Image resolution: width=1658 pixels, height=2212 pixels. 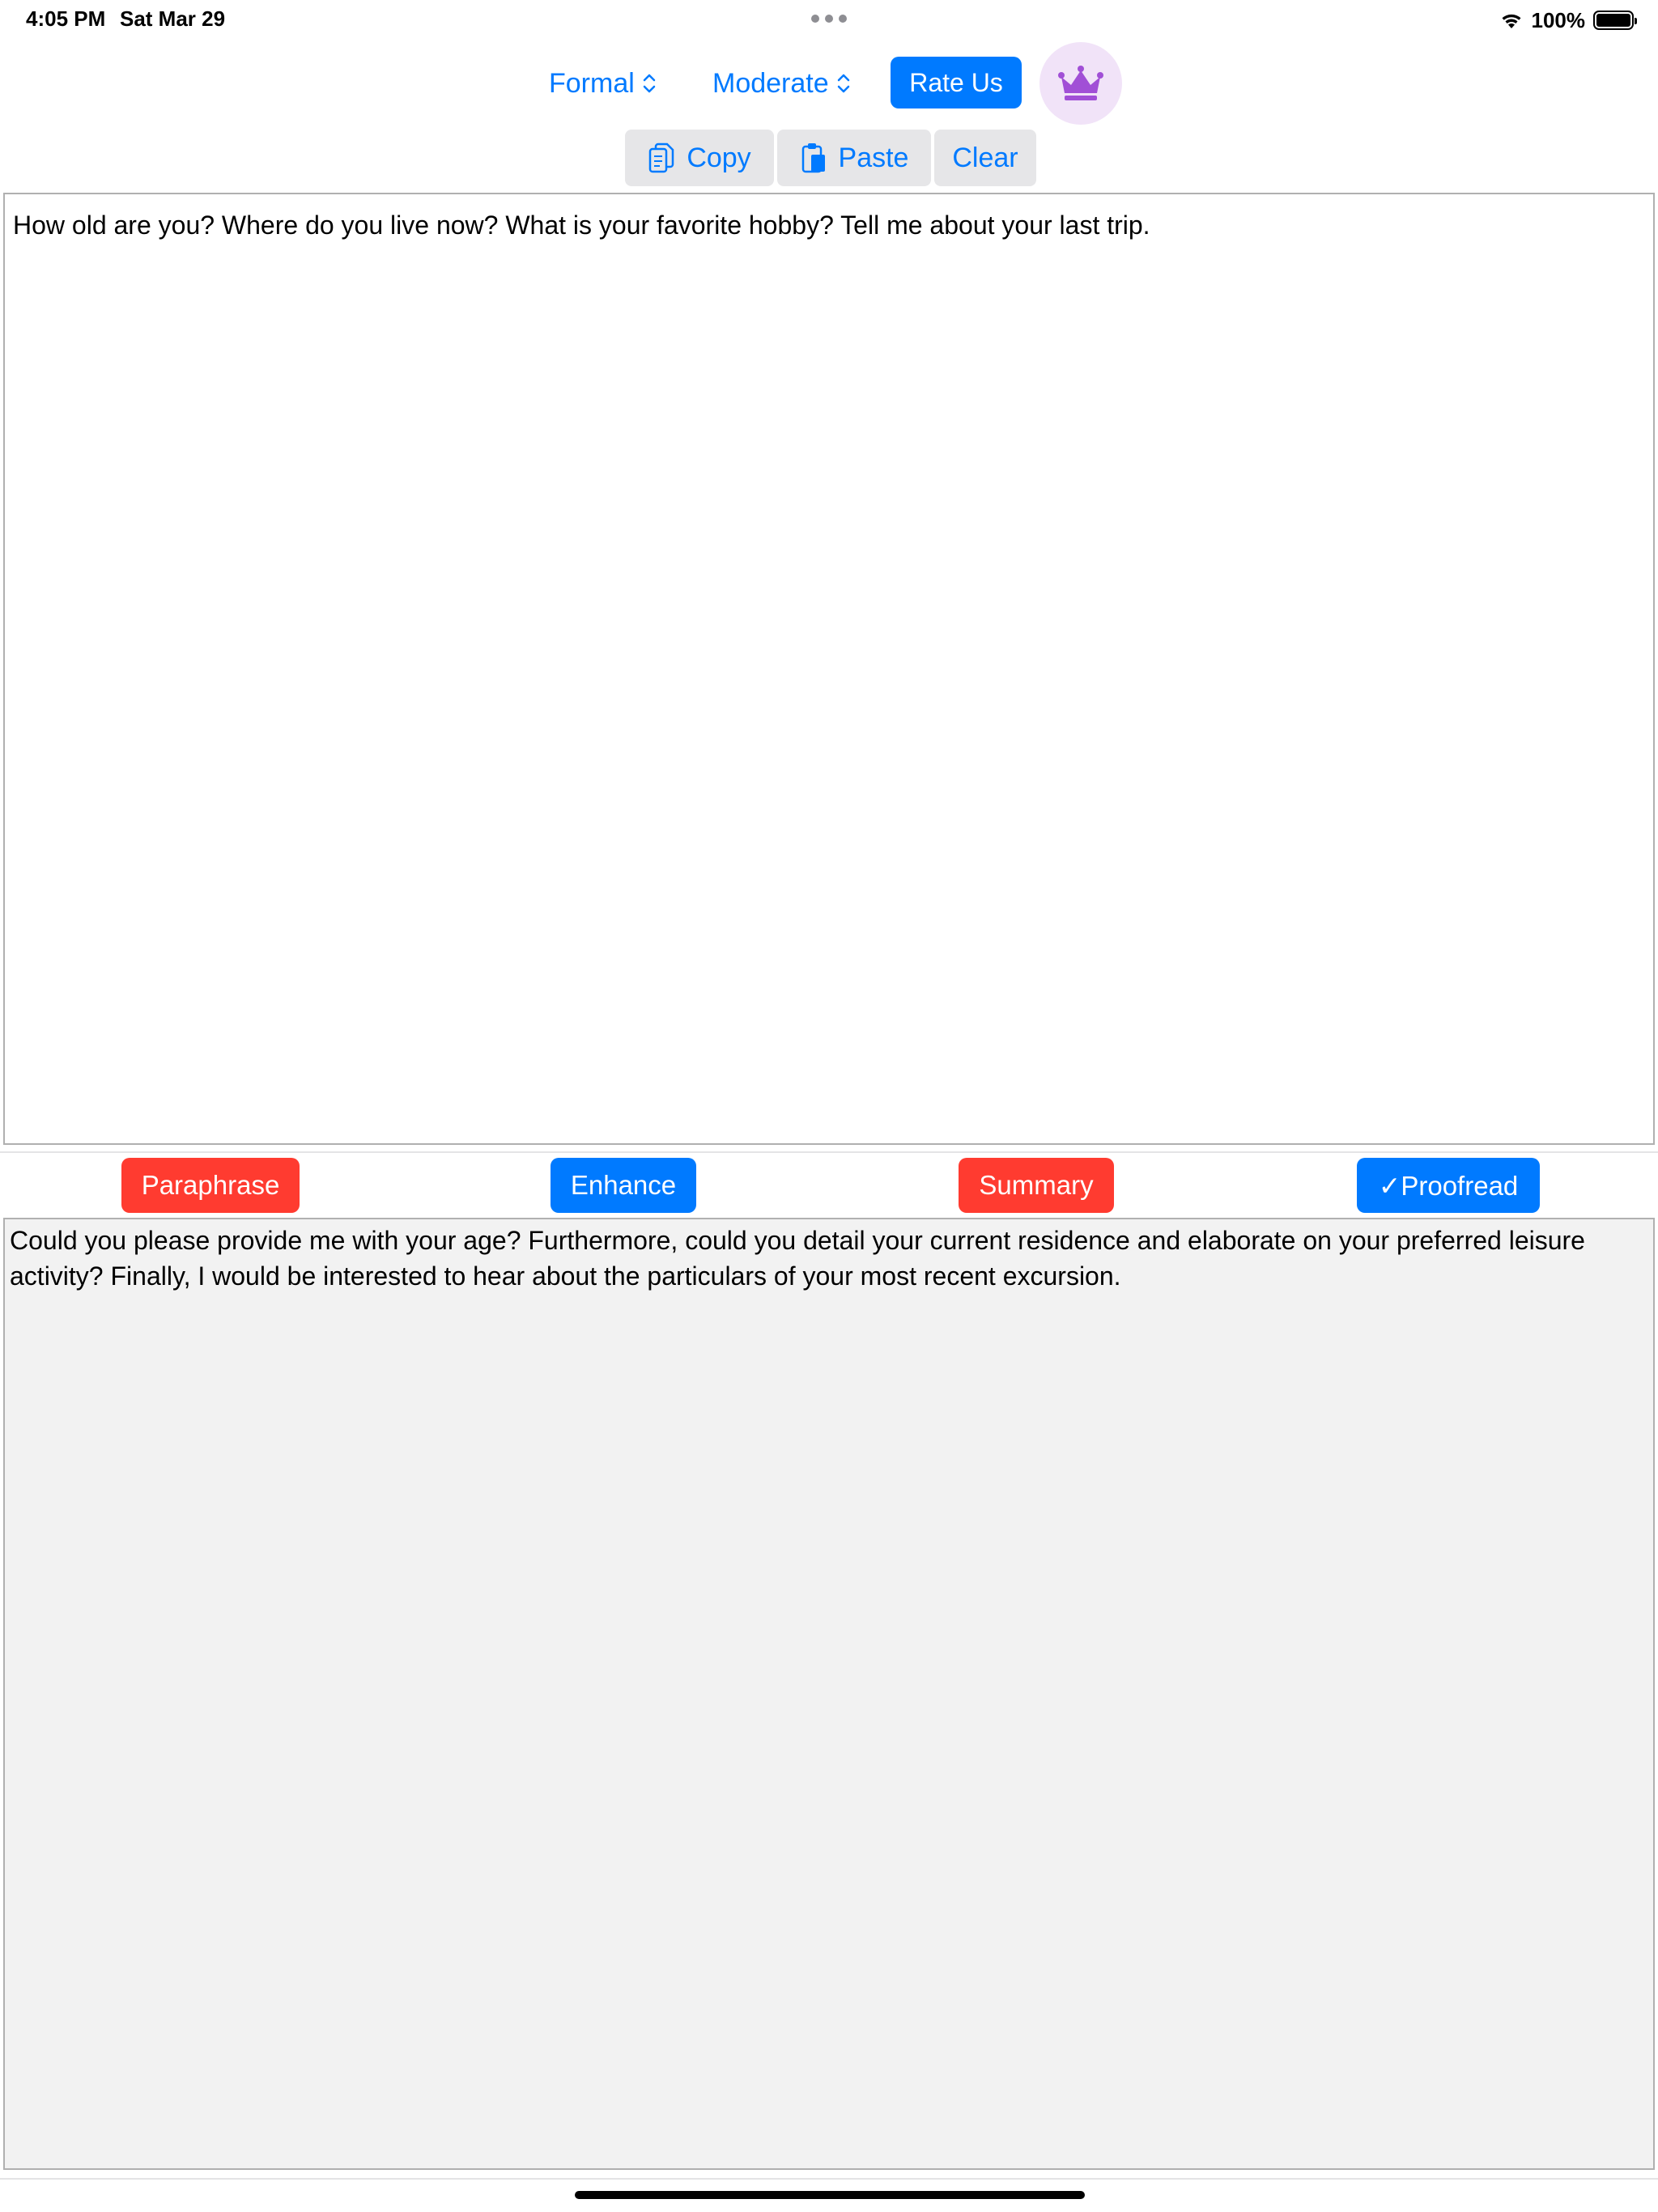 I want to click on clear-button-label: Clear, so click(x=985, y=158).